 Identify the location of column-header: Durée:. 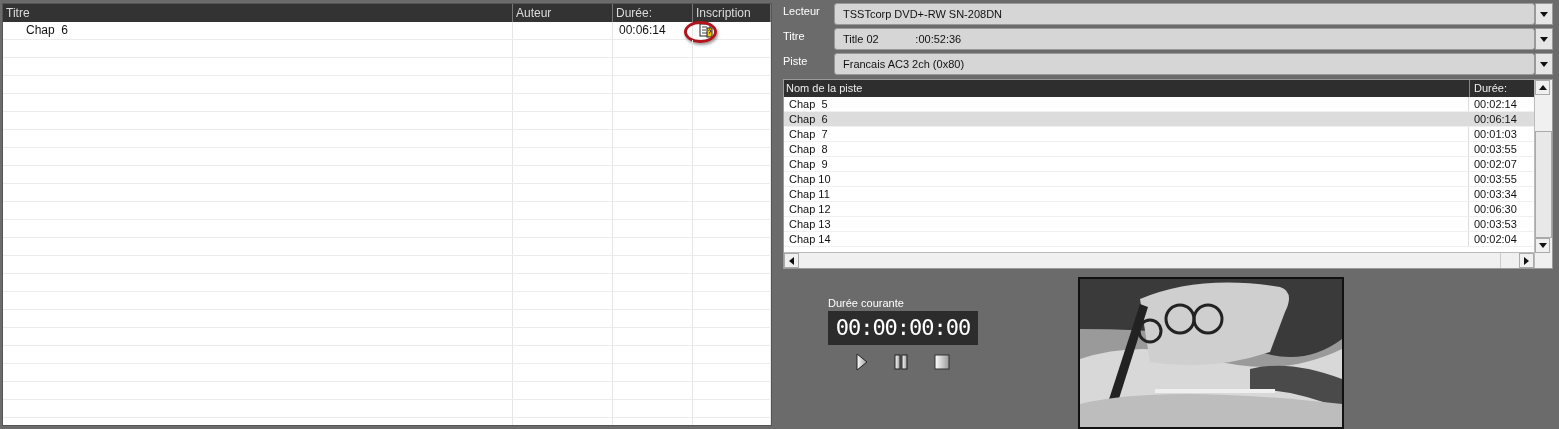
(653, 13).